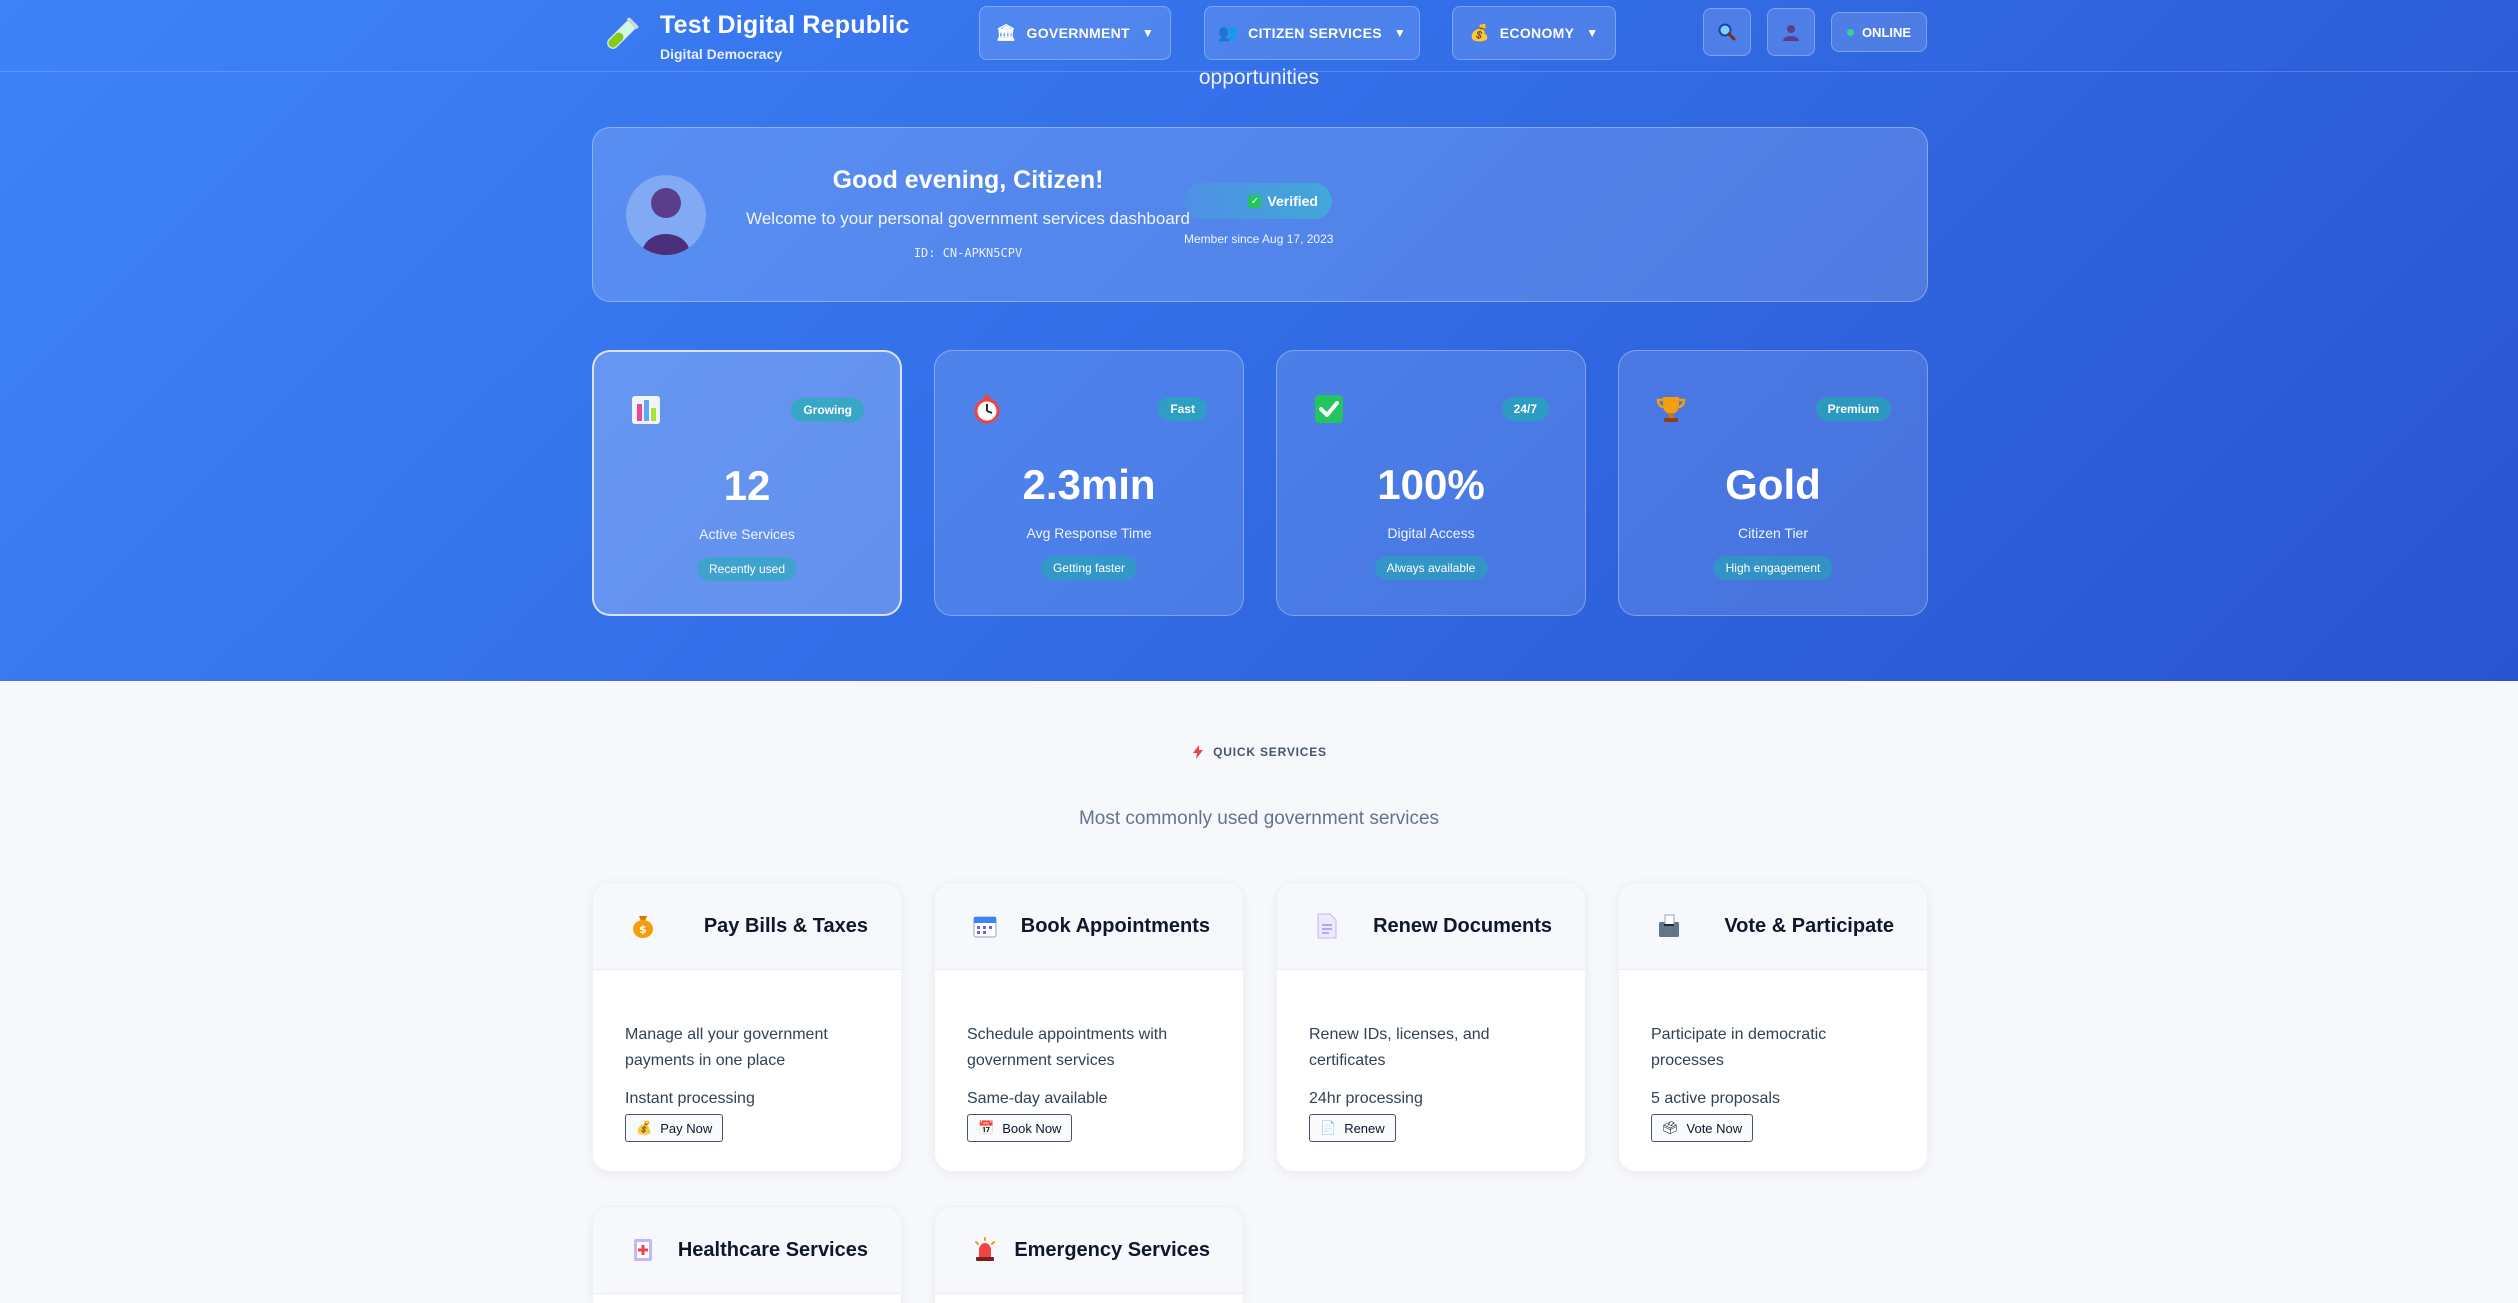 This screenshot has width=2518, height=1303. What do you see at coordinates (1228, 33) in the screenshot?
I see `people-icon: 👥` at bounding box center [1228, 33].